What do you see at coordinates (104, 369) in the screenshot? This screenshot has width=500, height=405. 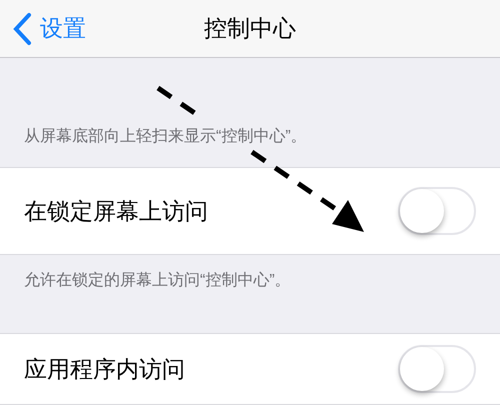 I see `setting-label: 应用程序内访问` at bounding box center [104, 369].